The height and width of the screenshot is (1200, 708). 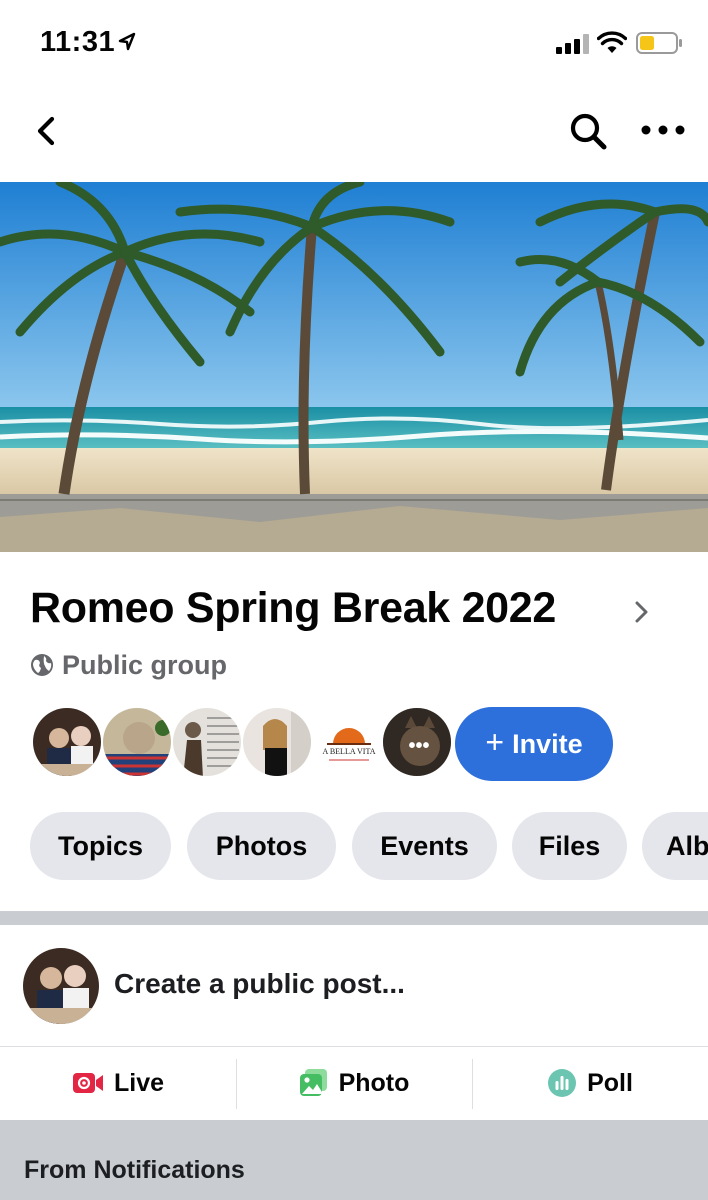 What do you see at coordinates (127, 41) in the screenshot?
I see `location-arrow-icon` at bounding box center [127, 41].